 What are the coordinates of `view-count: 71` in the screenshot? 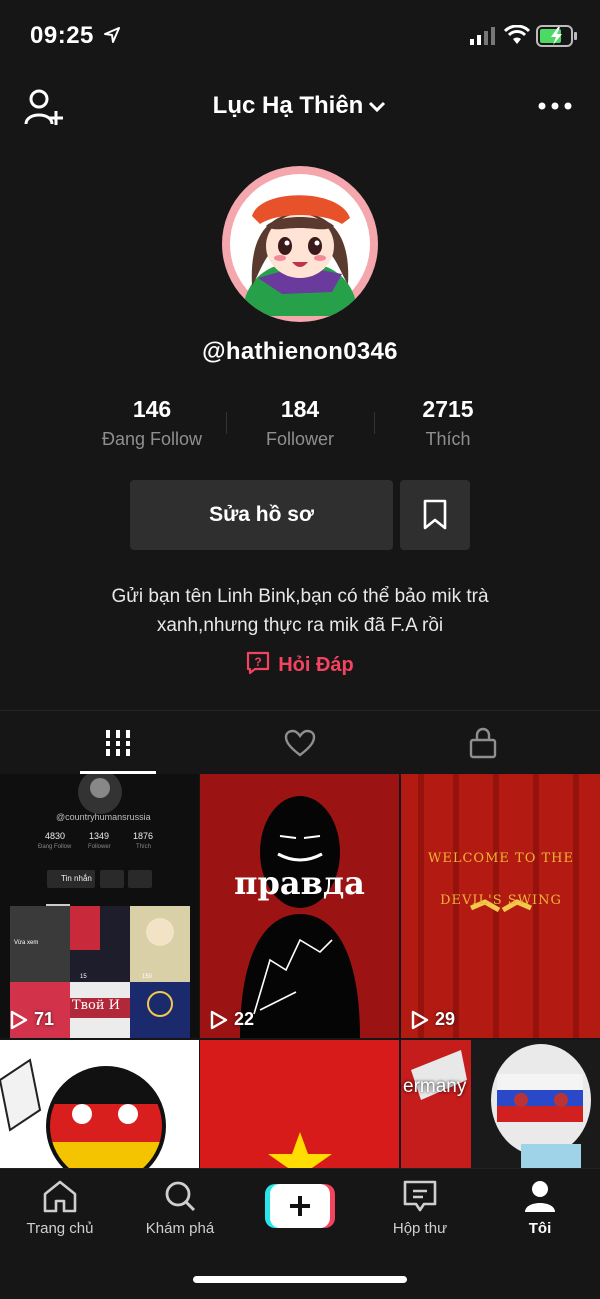 It's located at (32, 1019).